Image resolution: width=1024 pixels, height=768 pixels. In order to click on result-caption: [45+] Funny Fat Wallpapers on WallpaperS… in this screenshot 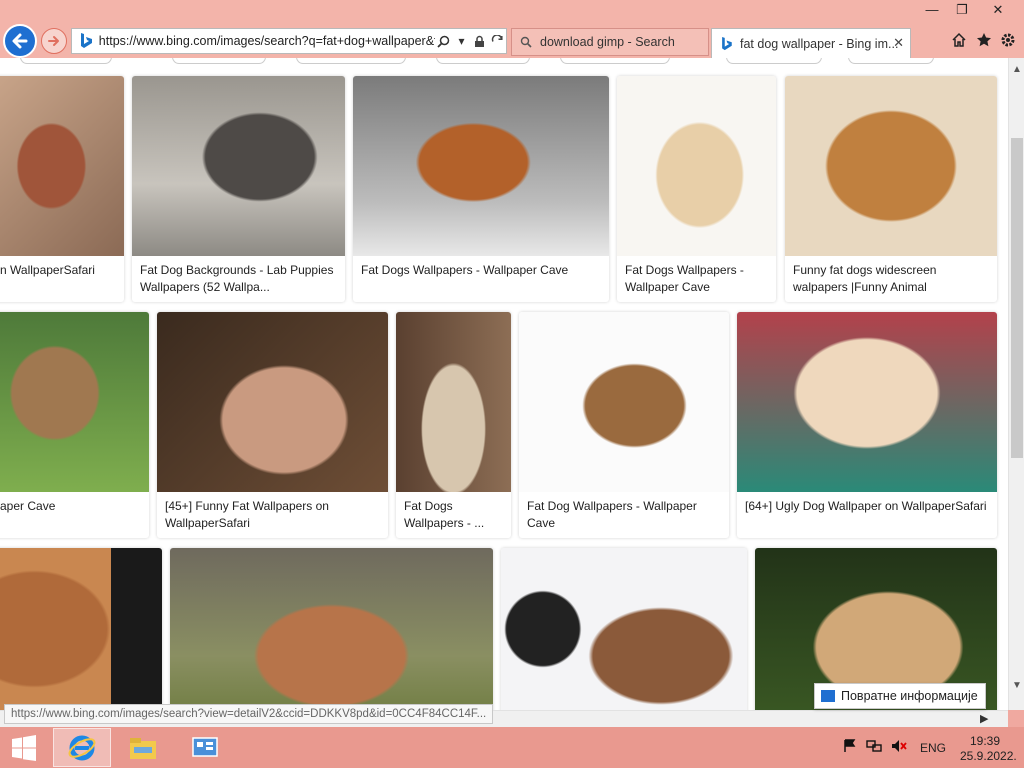, I will do `click(273, 515)`.